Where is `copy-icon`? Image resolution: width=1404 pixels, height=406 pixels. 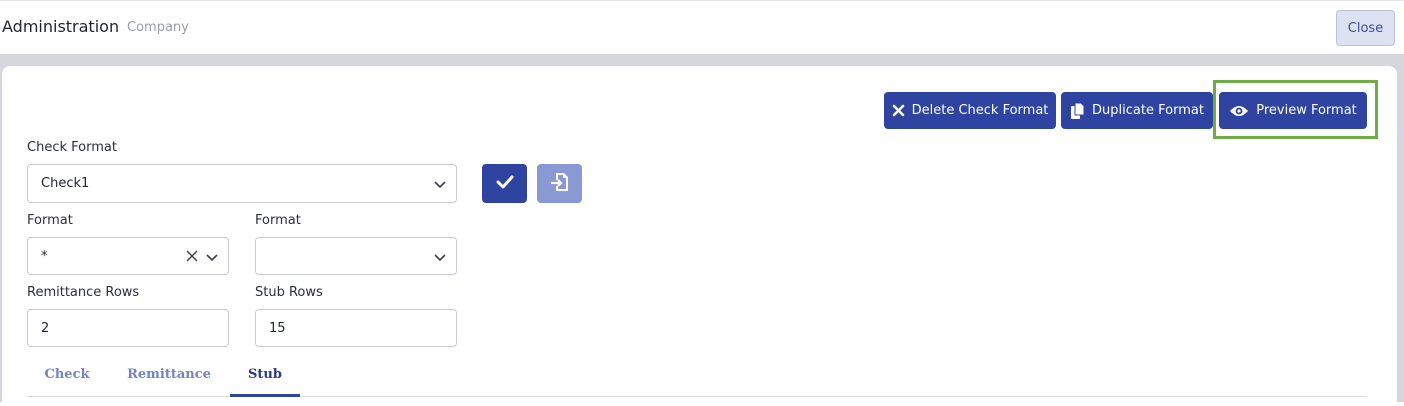 copy-icon is located at coordinates (1077, 111).